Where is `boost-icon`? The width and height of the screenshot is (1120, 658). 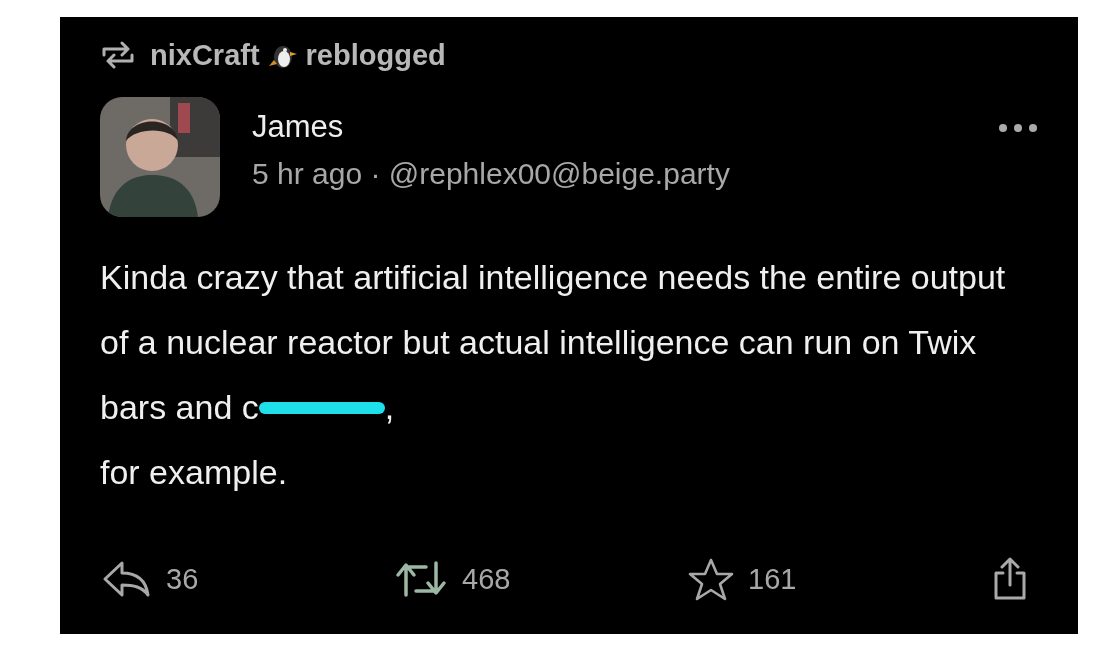 boost-icon is located at coordinates (421, 579).